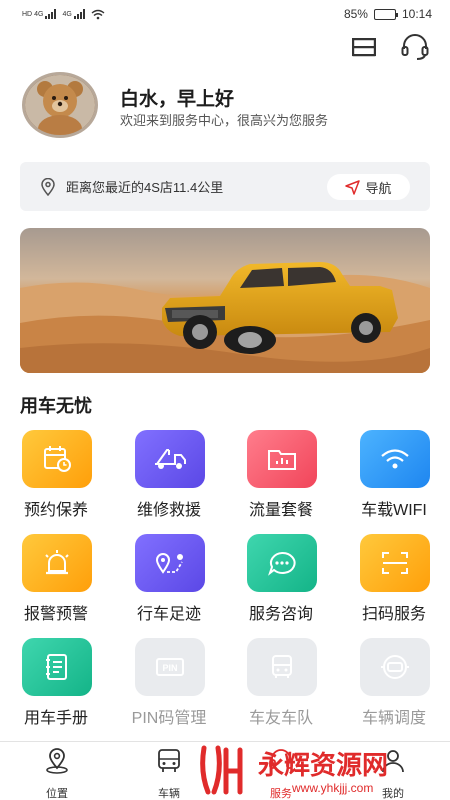 The width and height of the screenshot is (450, 800). Describe the element at coordinates (145, 187) in the screenshot. I see `distance-text: 距离您最近的4S店11.4公里` at that location.